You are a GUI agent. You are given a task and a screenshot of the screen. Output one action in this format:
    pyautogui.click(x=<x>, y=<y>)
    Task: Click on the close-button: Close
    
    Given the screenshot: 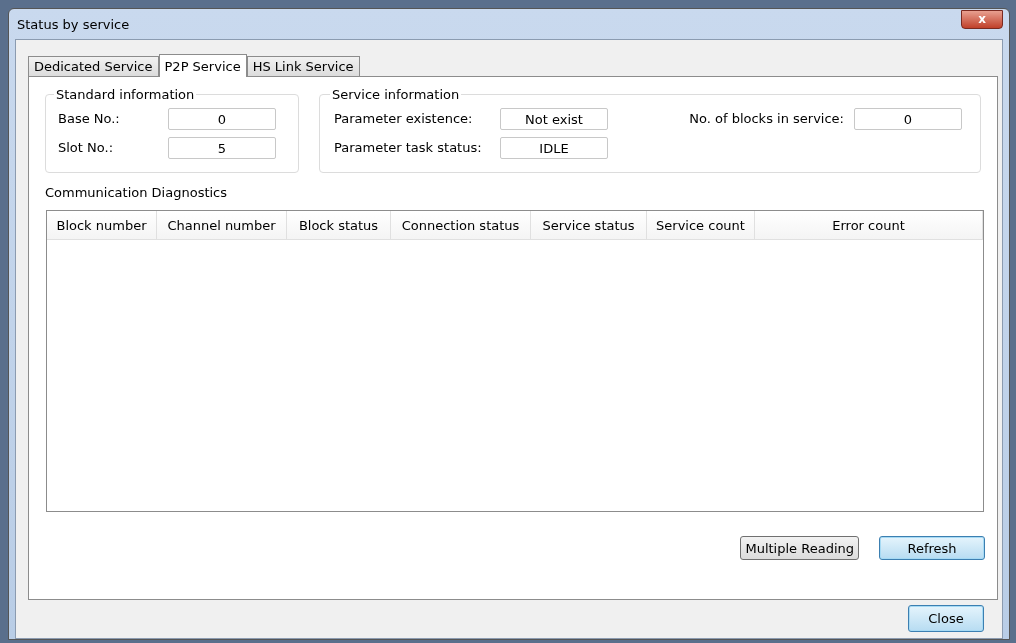 What is the action you would take?
    pyautogui.click(x=946, y=618)
    